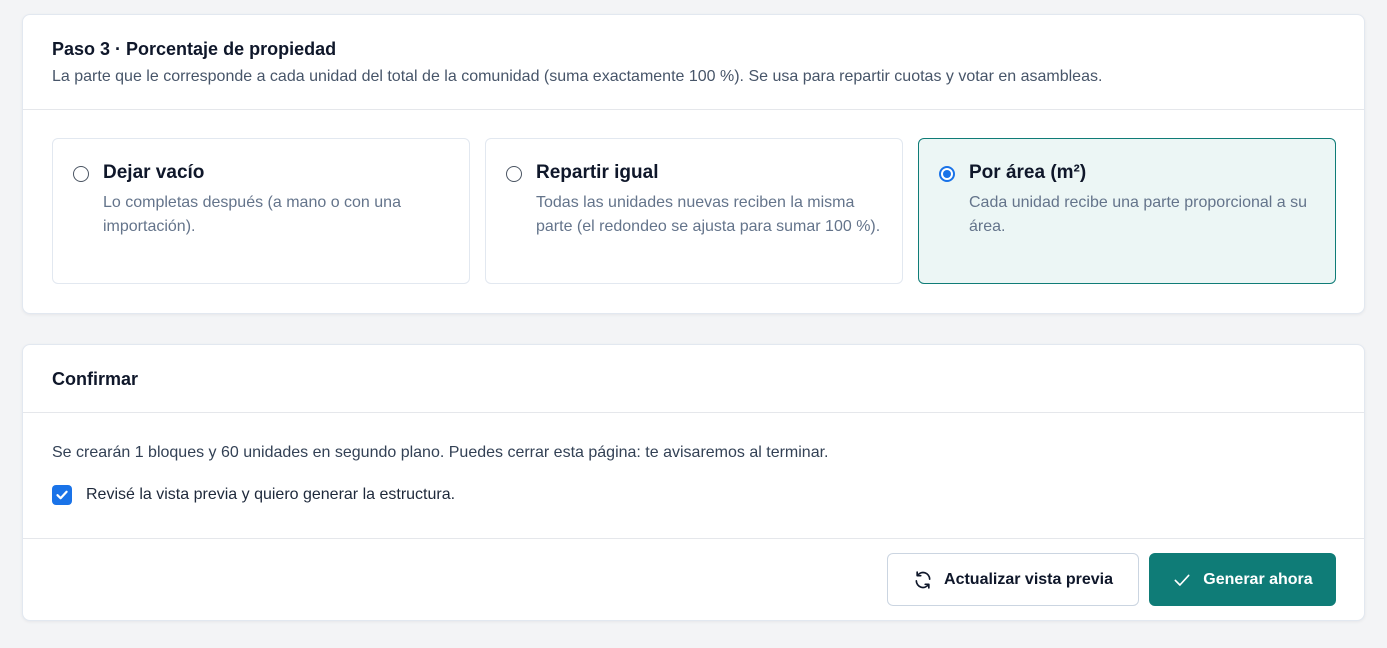  What do you see at coordinates (1028, 579) in the screenshot?
I see `refresh-preview-label: Actualizar vista previa` at bounding box center [1028, 579].